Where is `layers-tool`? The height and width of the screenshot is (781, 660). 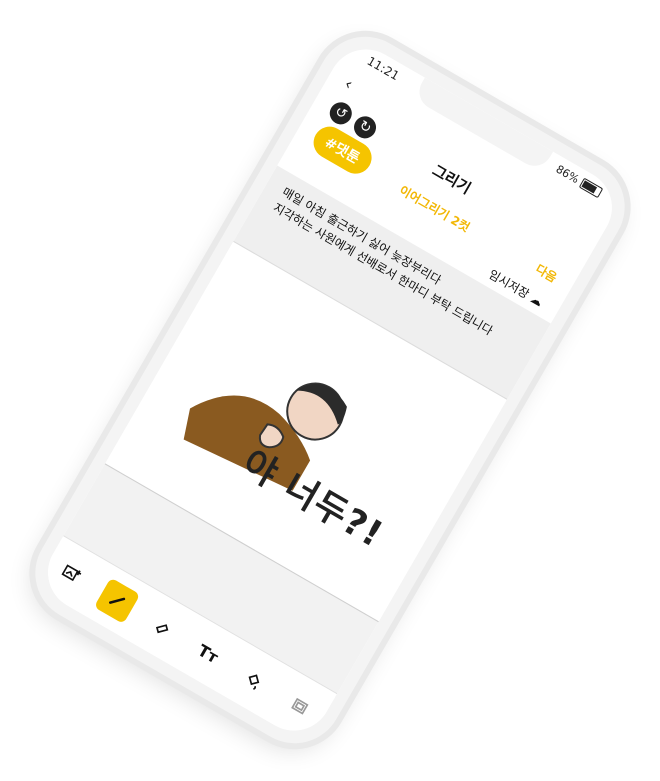
layers-tool is located at coordinates (299, 706).